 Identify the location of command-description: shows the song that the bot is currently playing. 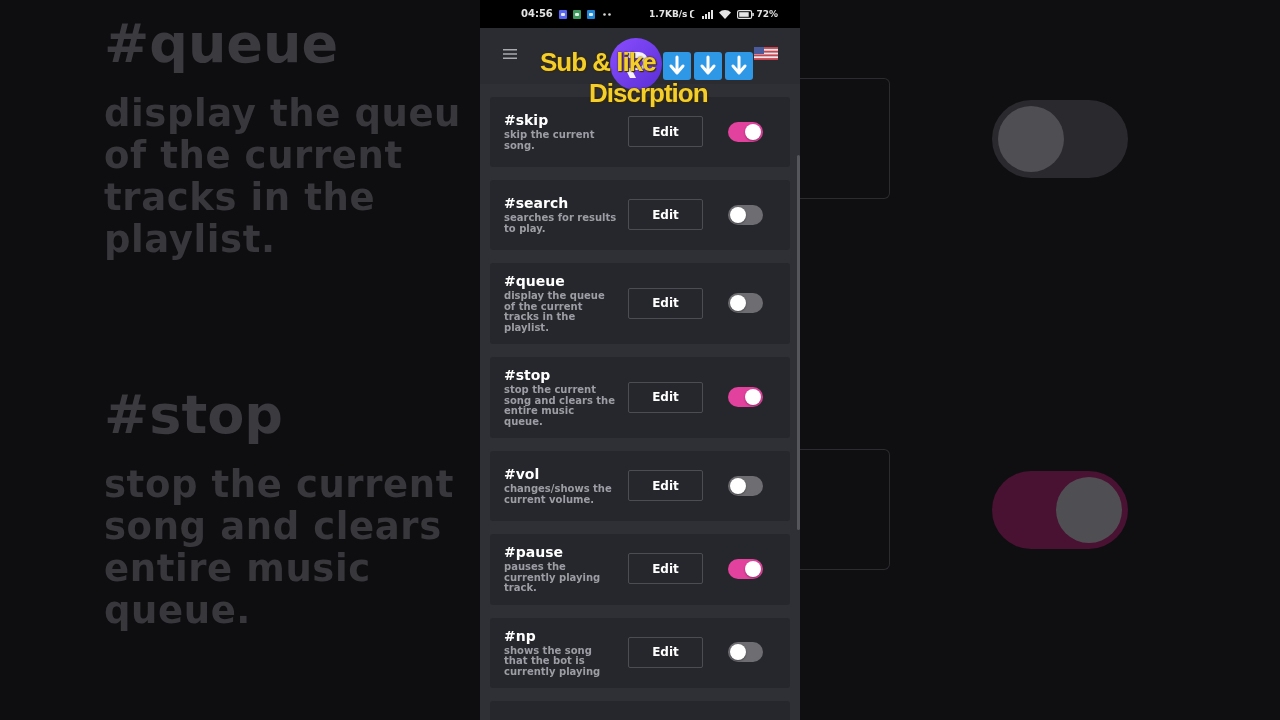
(552, 661).